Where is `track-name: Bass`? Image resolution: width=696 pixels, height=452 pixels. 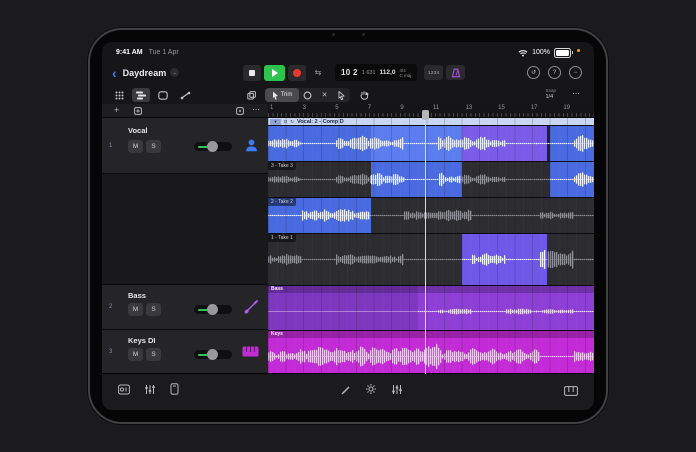 track-name: Bass is located at coordinates (137, 295).